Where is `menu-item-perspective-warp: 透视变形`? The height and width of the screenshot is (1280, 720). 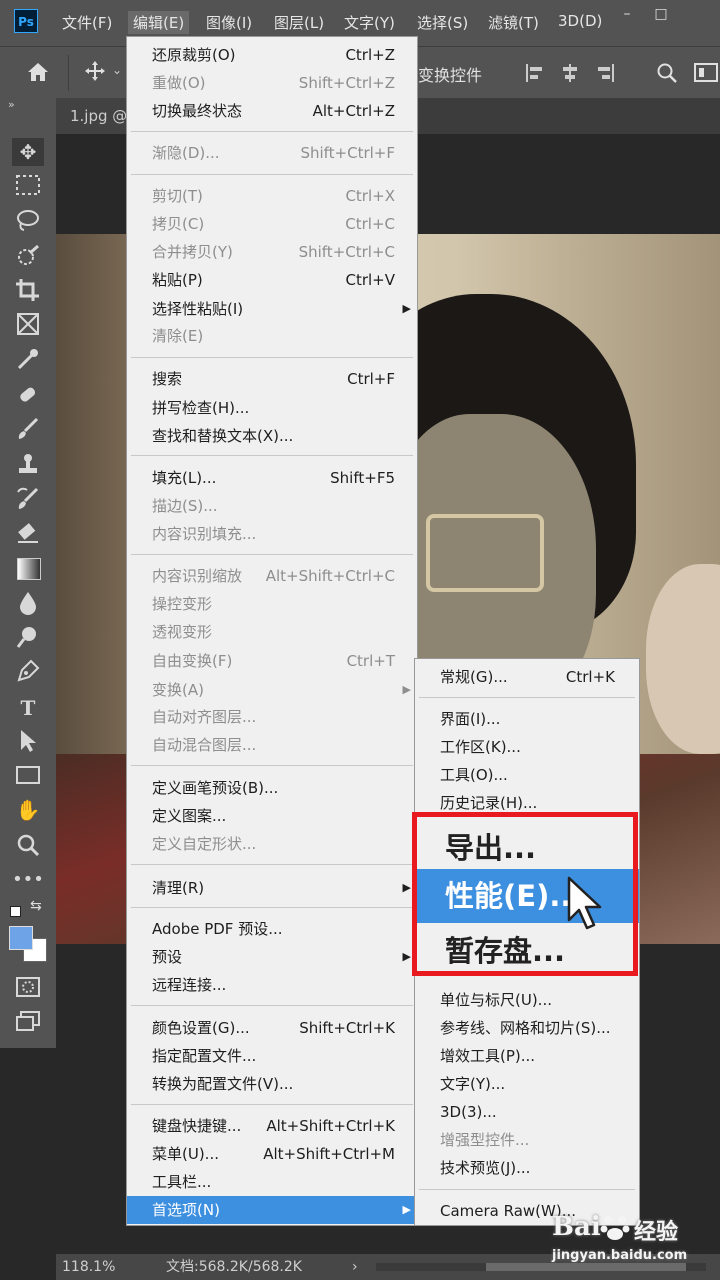
menu-item-perspective-warp: 透视变形 is located at coordinates (272, 632).